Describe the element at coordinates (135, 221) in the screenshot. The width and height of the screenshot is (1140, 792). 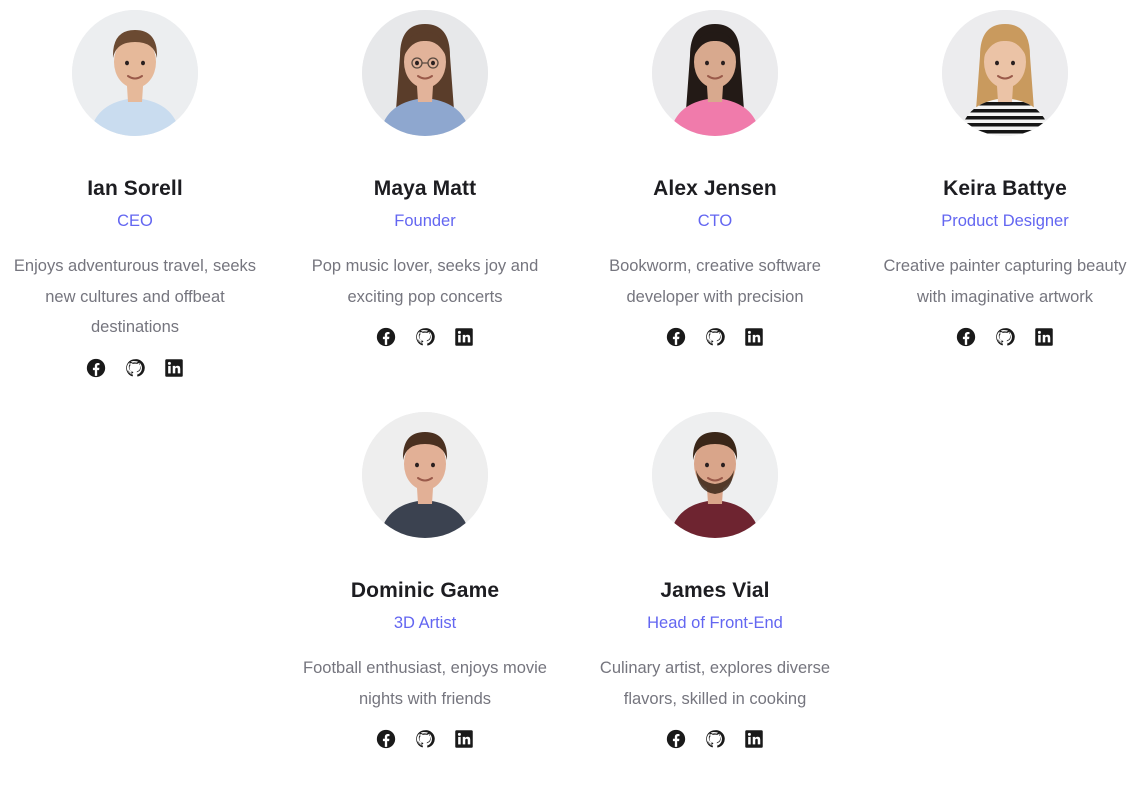
I see `member-role: CEO` at that location.